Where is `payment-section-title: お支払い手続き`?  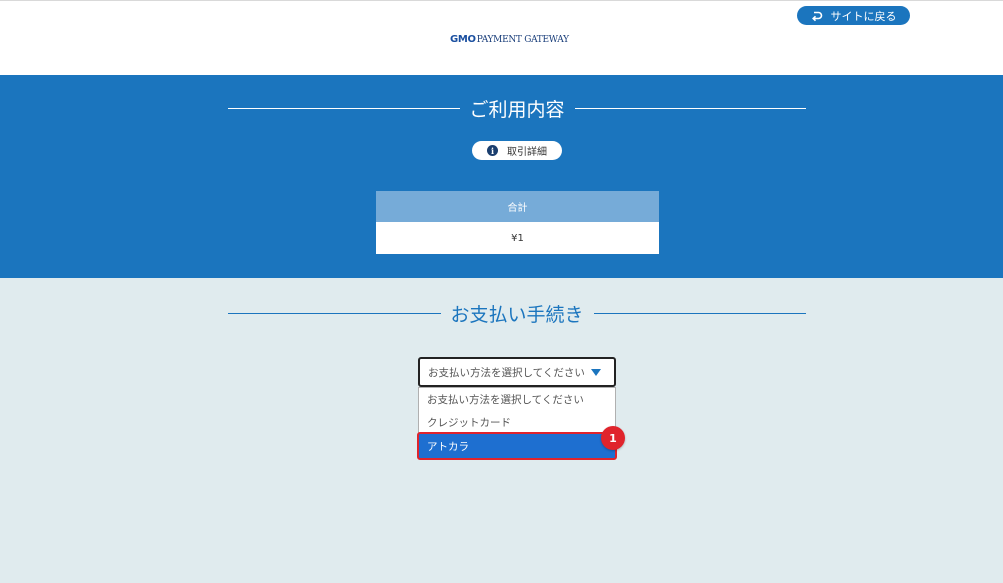 payment-section-title: お支払い手続き is located at coordinates (517, 314).